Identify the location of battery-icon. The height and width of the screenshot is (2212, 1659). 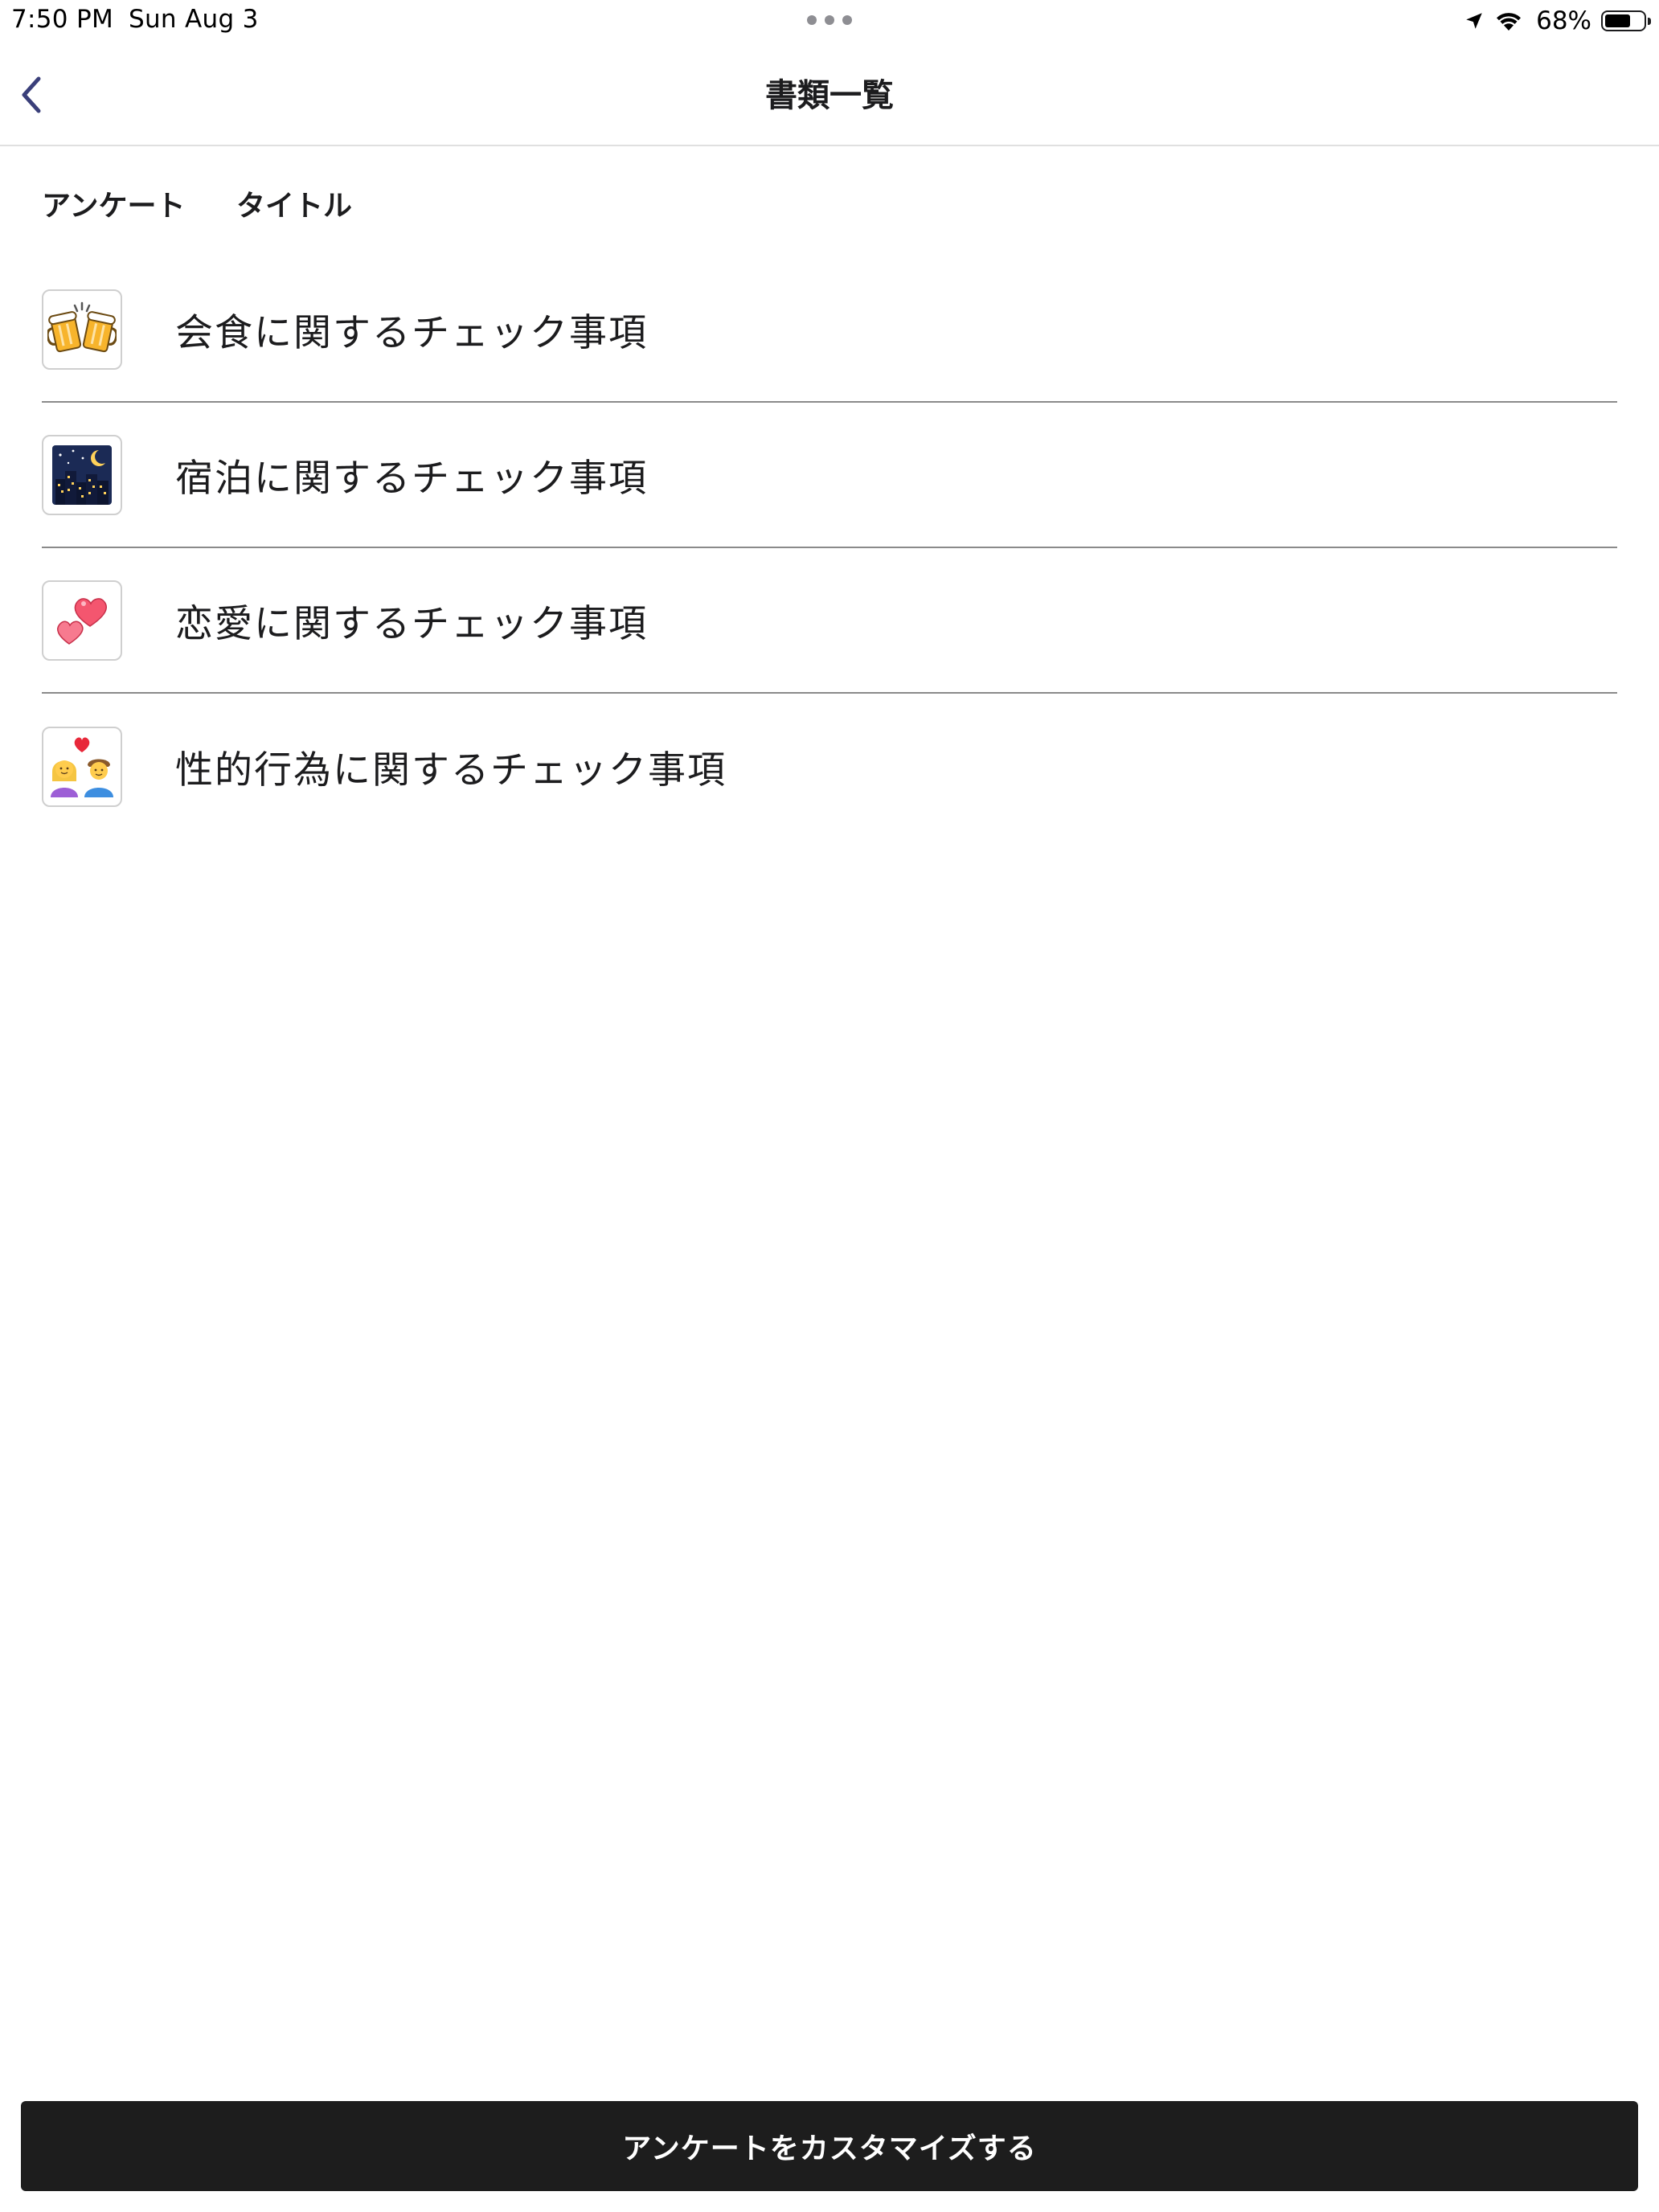
(1626, 20).